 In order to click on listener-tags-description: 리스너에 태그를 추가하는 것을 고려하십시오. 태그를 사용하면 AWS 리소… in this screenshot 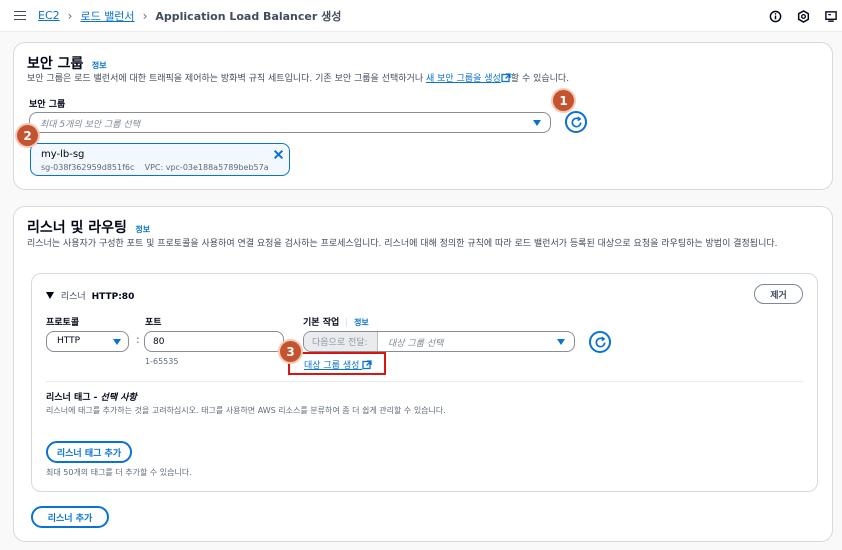, I will do `click(246, 410)`.